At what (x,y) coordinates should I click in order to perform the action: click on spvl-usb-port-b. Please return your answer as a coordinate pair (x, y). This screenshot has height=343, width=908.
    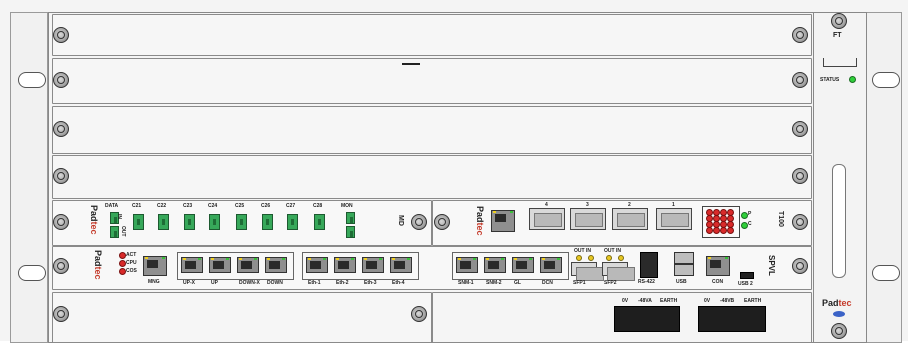
    Looking at the image, I should click on (684, 270).